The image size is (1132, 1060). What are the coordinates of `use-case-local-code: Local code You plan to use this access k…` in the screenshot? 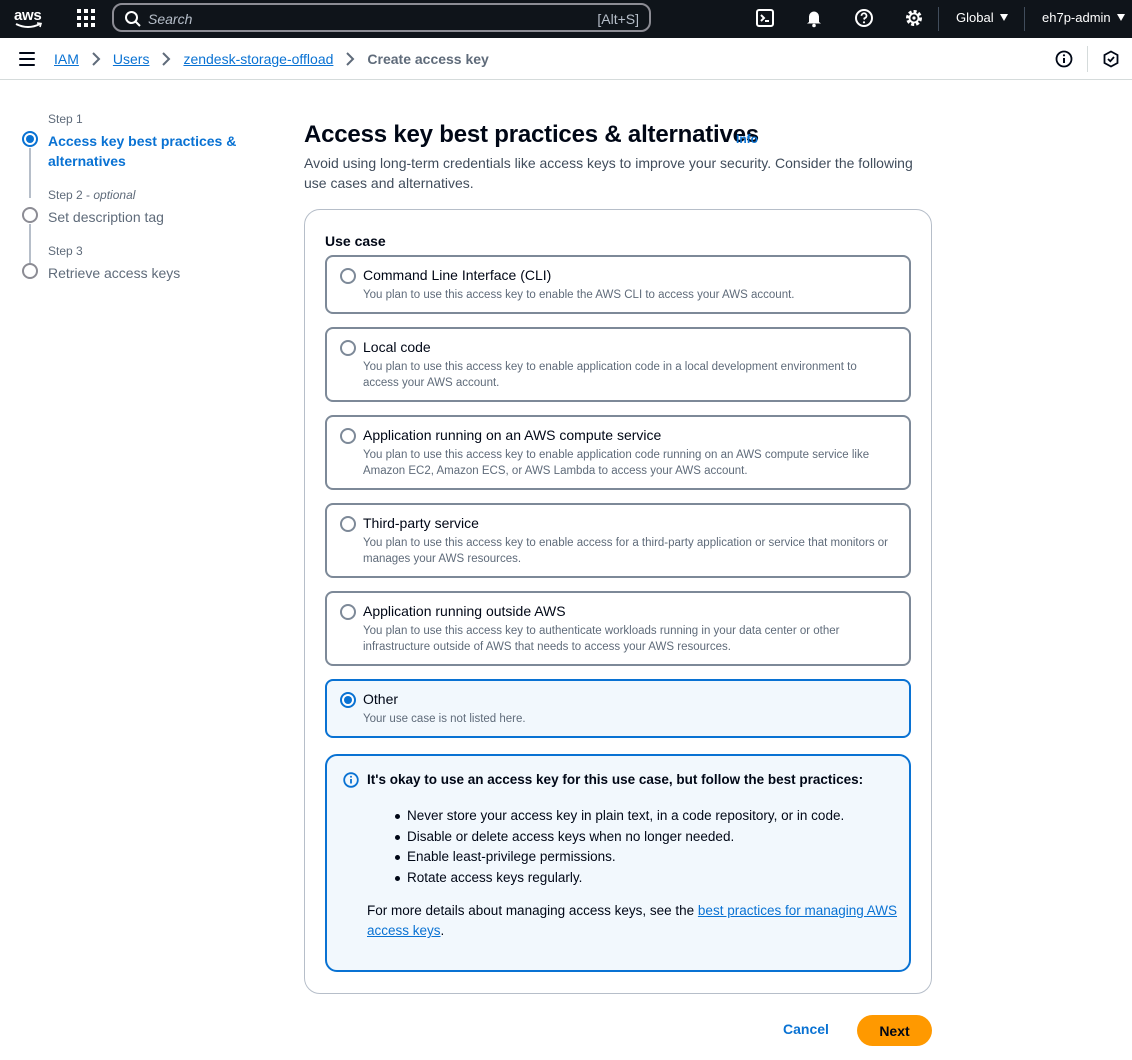 It's located at (618, 364).